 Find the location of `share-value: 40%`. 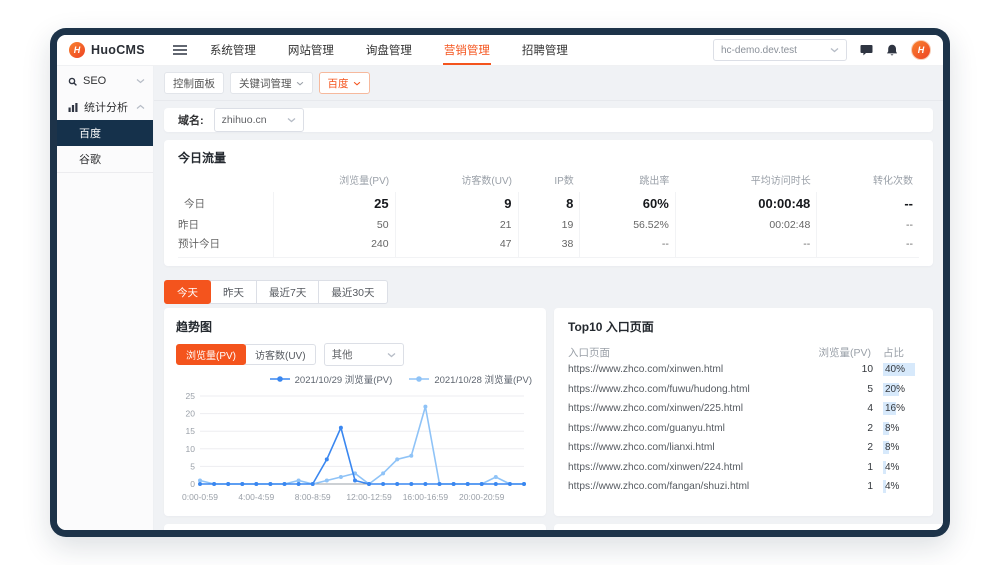

share-value: 40% is located at coordinates (895, 370).